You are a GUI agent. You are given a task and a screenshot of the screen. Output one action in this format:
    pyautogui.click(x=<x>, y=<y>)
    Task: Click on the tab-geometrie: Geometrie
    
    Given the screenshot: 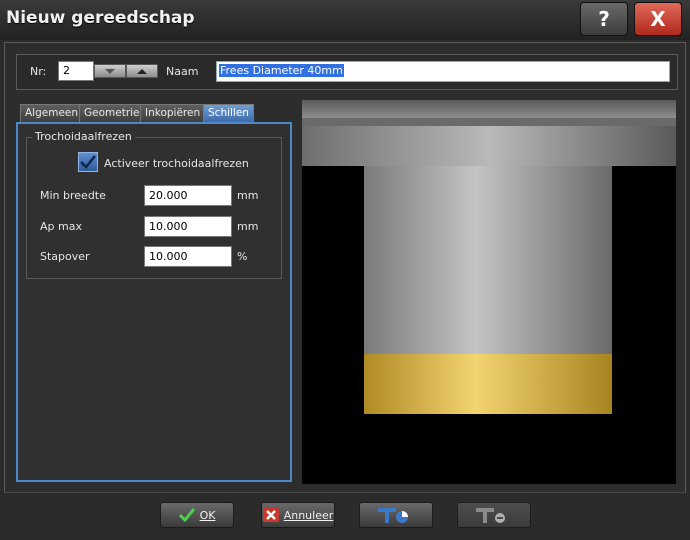 What is the action you would take?
    pyautogui.click(x=112, y=113)
    